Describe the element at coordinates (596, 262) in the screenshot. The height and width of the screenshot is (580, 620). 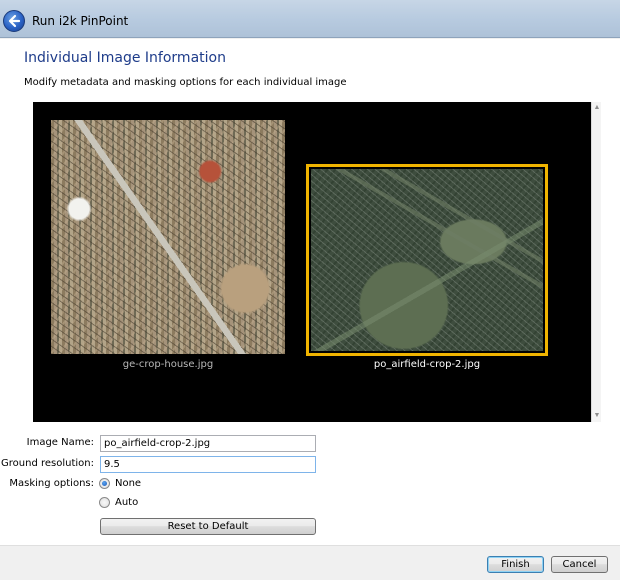
I see `viewer-scrollbar: ▲ ▼` at that location.